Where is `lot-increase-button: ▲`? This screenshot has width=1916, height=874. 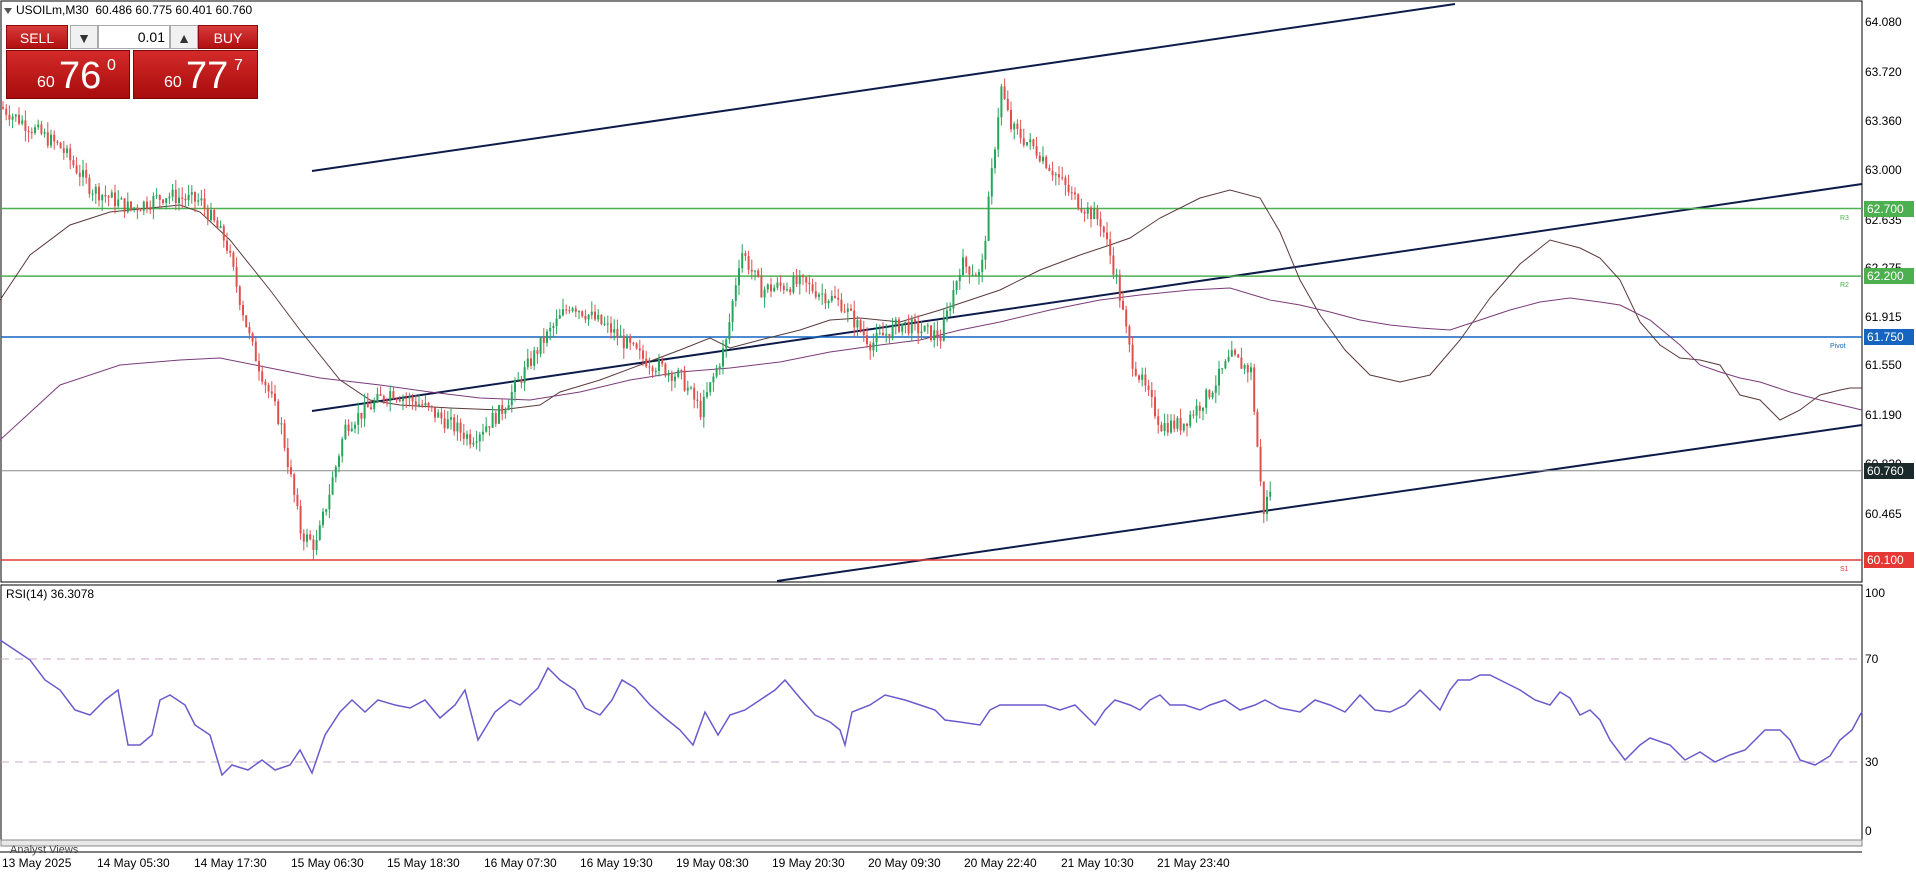 lot-increase-button: ▲ is located at coordinates (184, 37).